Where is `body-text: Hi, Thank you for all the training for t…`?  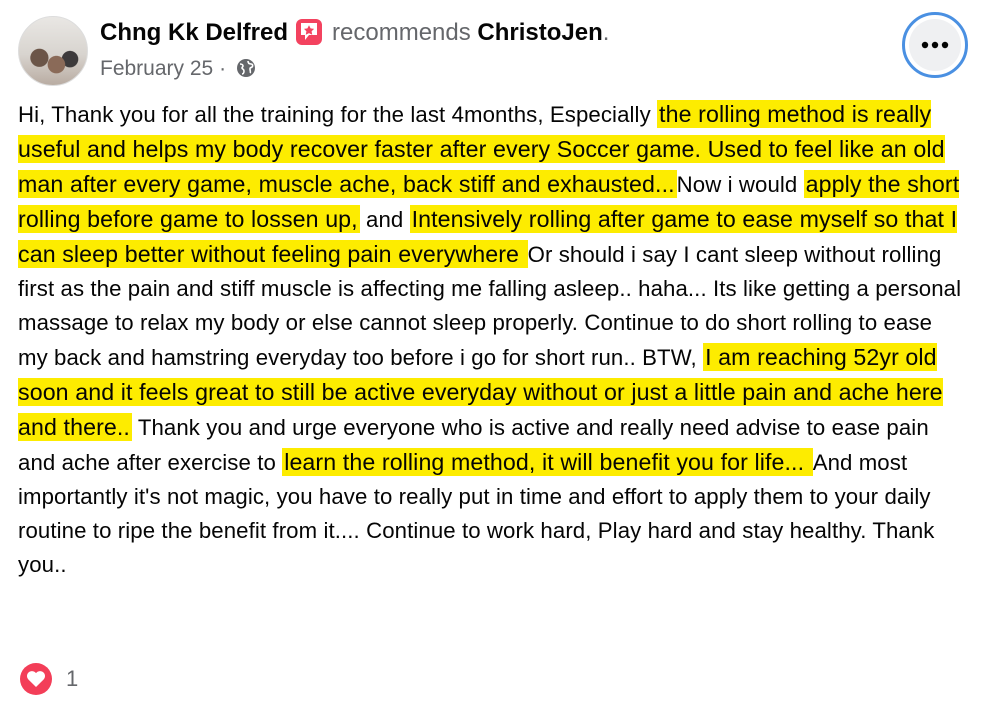
body-text: Hi, Thank you for all the training for t… is located at coordinates (338, 114).